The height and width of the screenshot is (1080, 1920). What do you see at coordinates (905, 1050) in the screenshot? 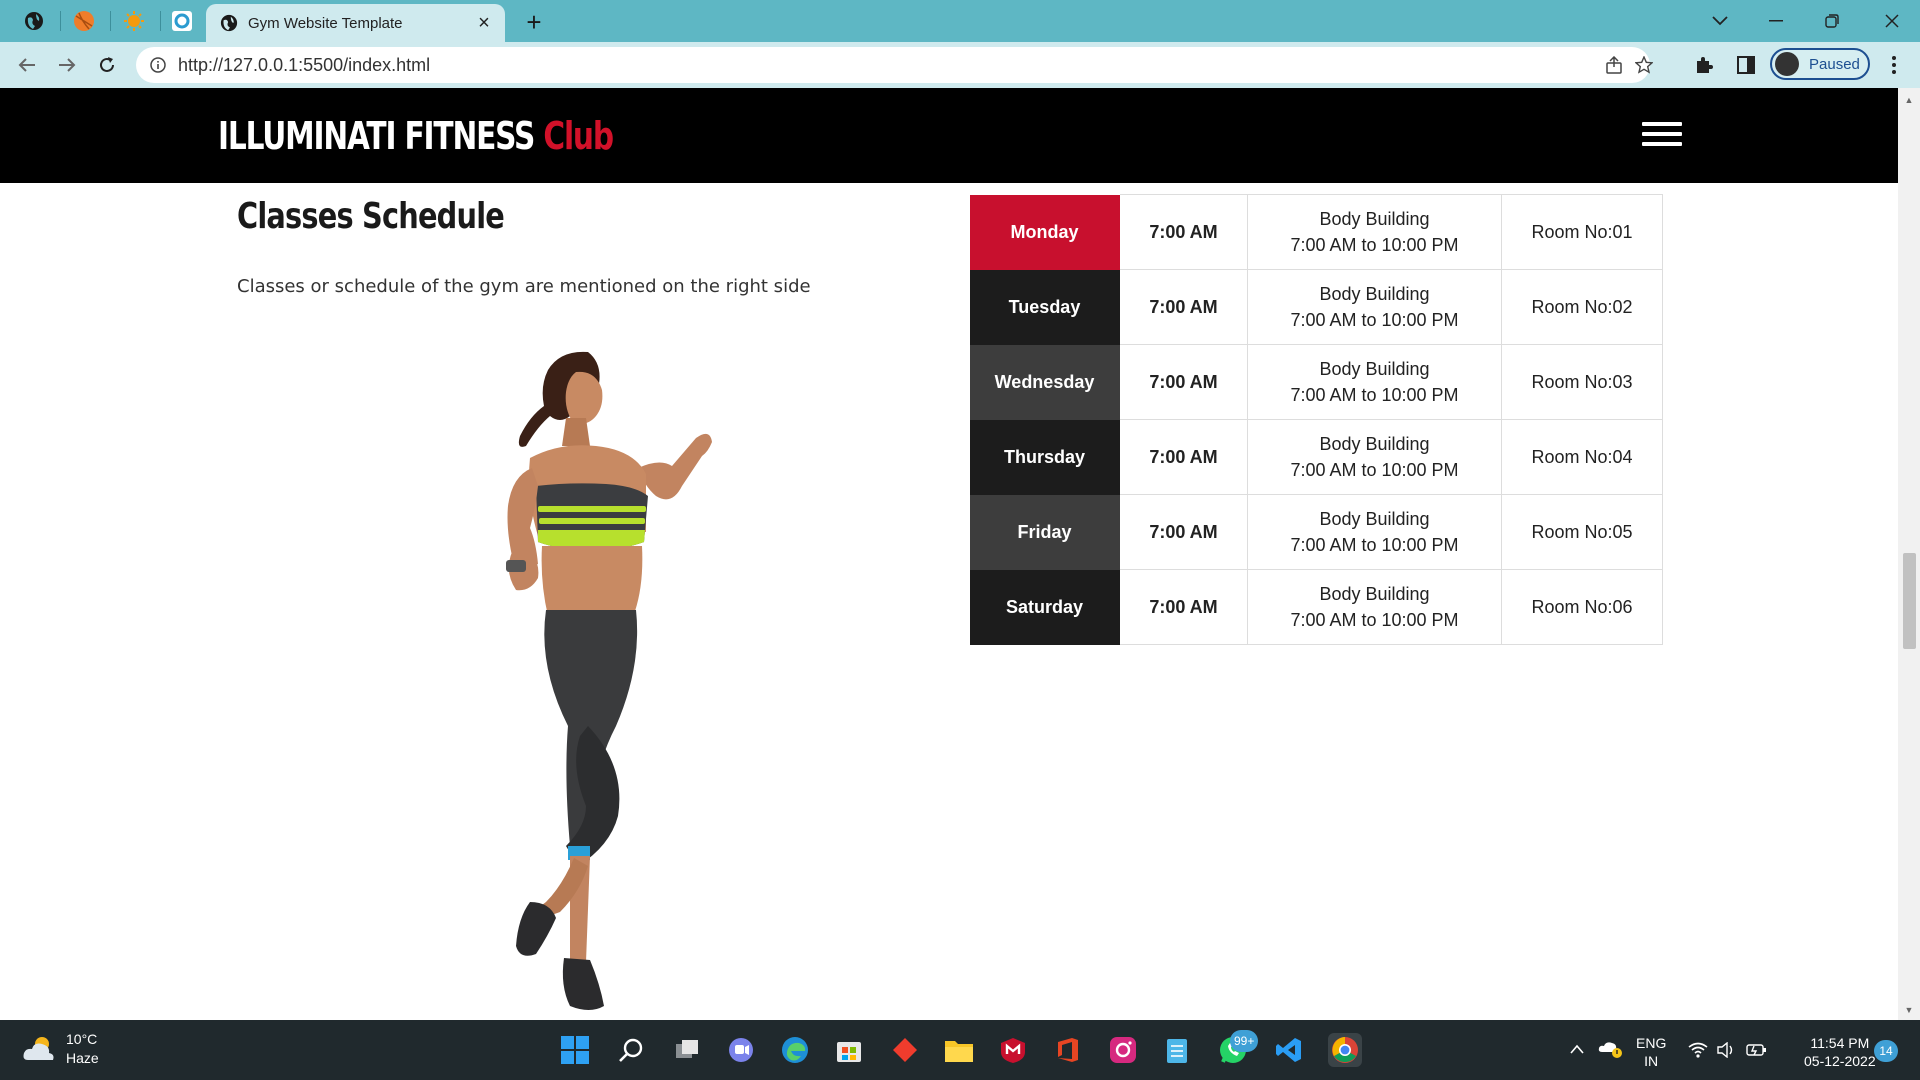
I see `anydesk-icon` at bounding box center [905, 1050].